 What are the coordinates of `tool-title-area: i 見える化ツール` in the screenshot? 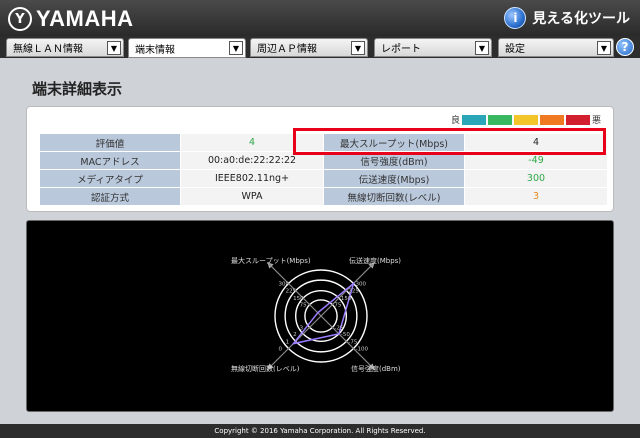 It's located at (567, 18).